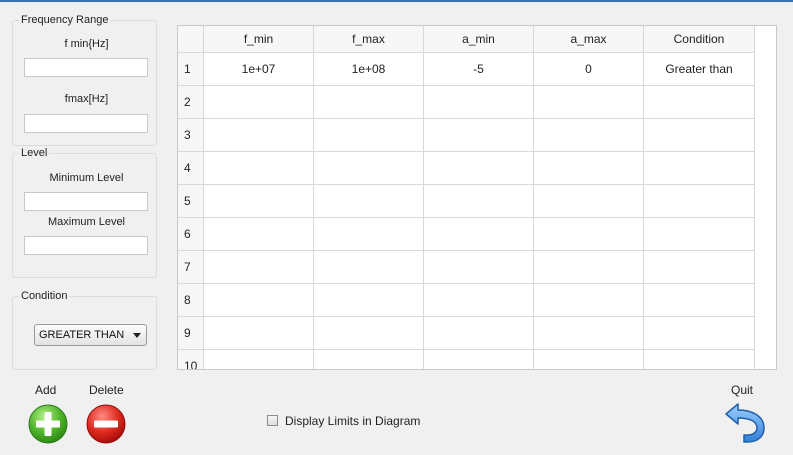 The image size is (793, 455). What do you see at coordinates (589, 69) in the screenshot?
I see `table-cell: 0` at bounding box center [589, 69].